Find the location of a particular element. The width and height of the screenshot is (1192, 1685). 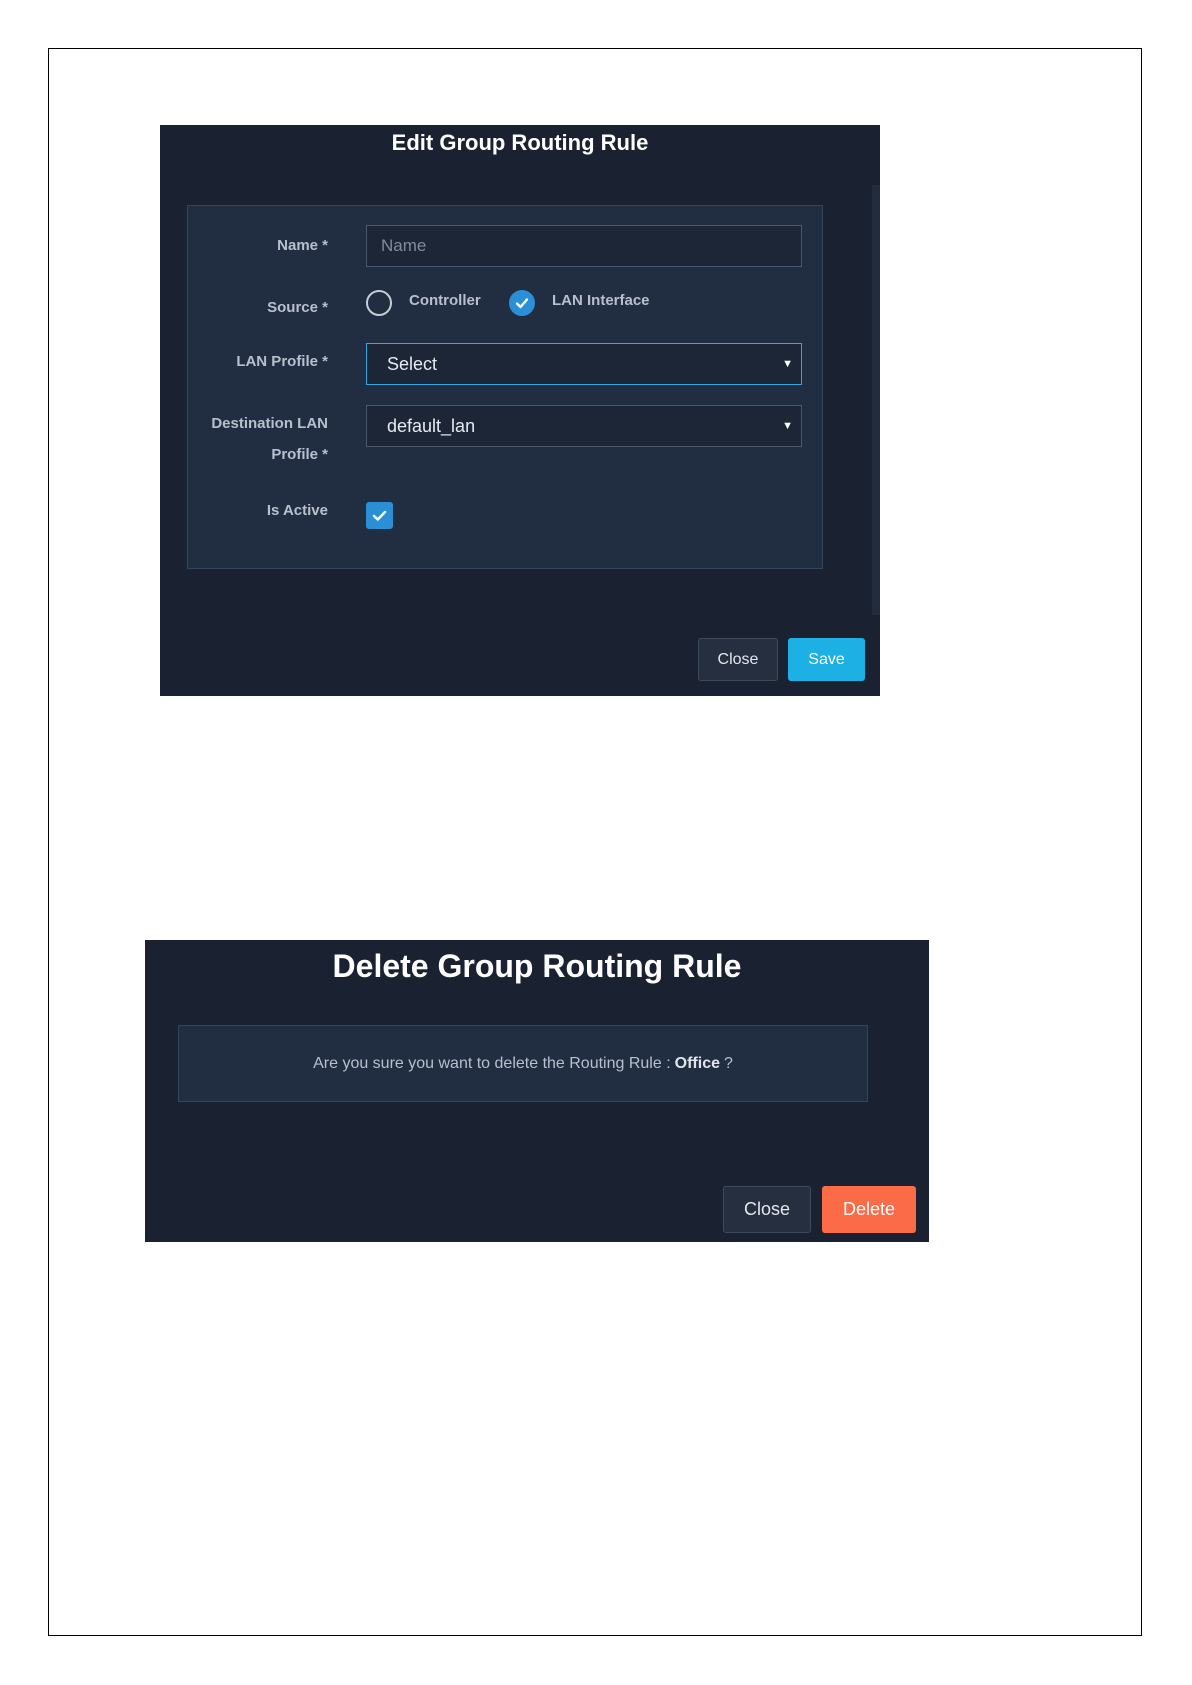

lan-profile-select: Select ▼ is located at coordinates (584, 364).